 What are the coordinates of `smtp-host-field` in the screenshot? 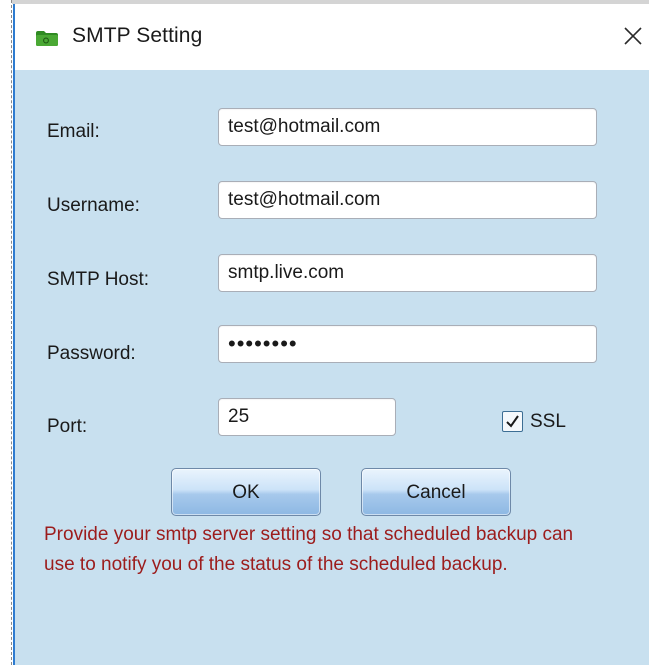 It's located at (407, 273).